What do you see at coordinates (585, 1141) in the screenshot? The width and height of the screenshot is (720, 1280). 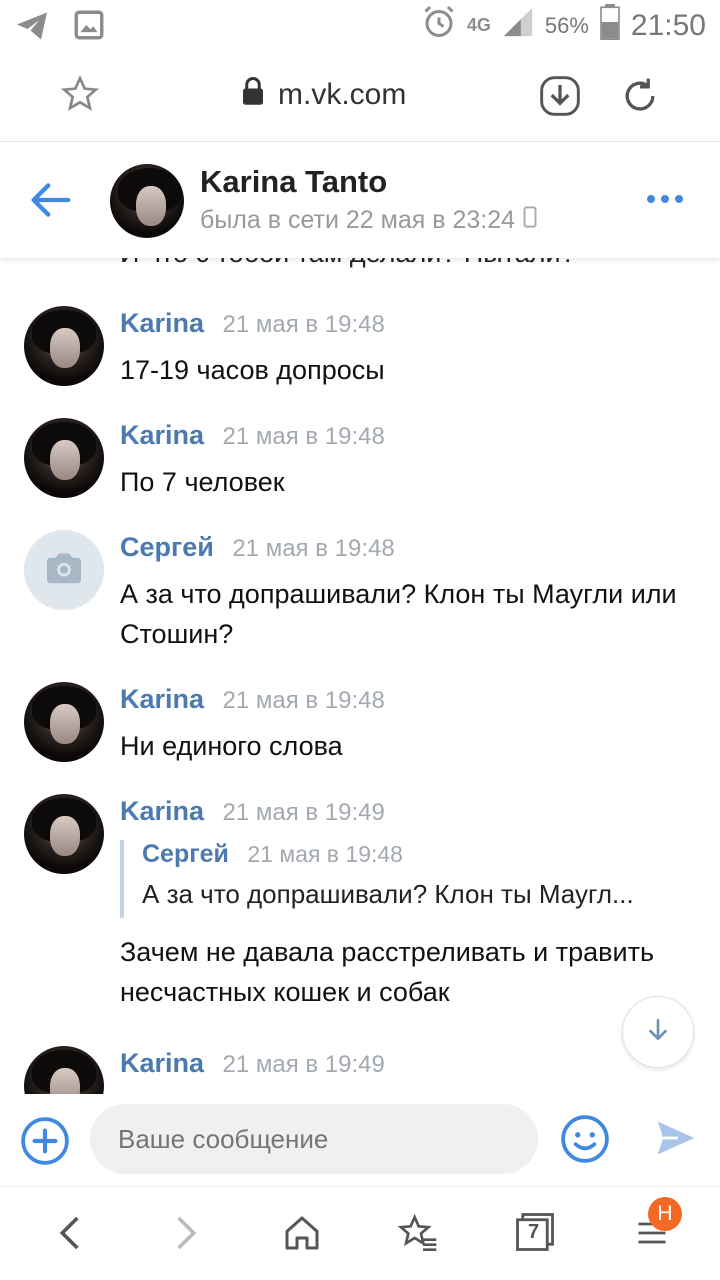 I see `emoji-icon` at bounding box center [585, 1141].